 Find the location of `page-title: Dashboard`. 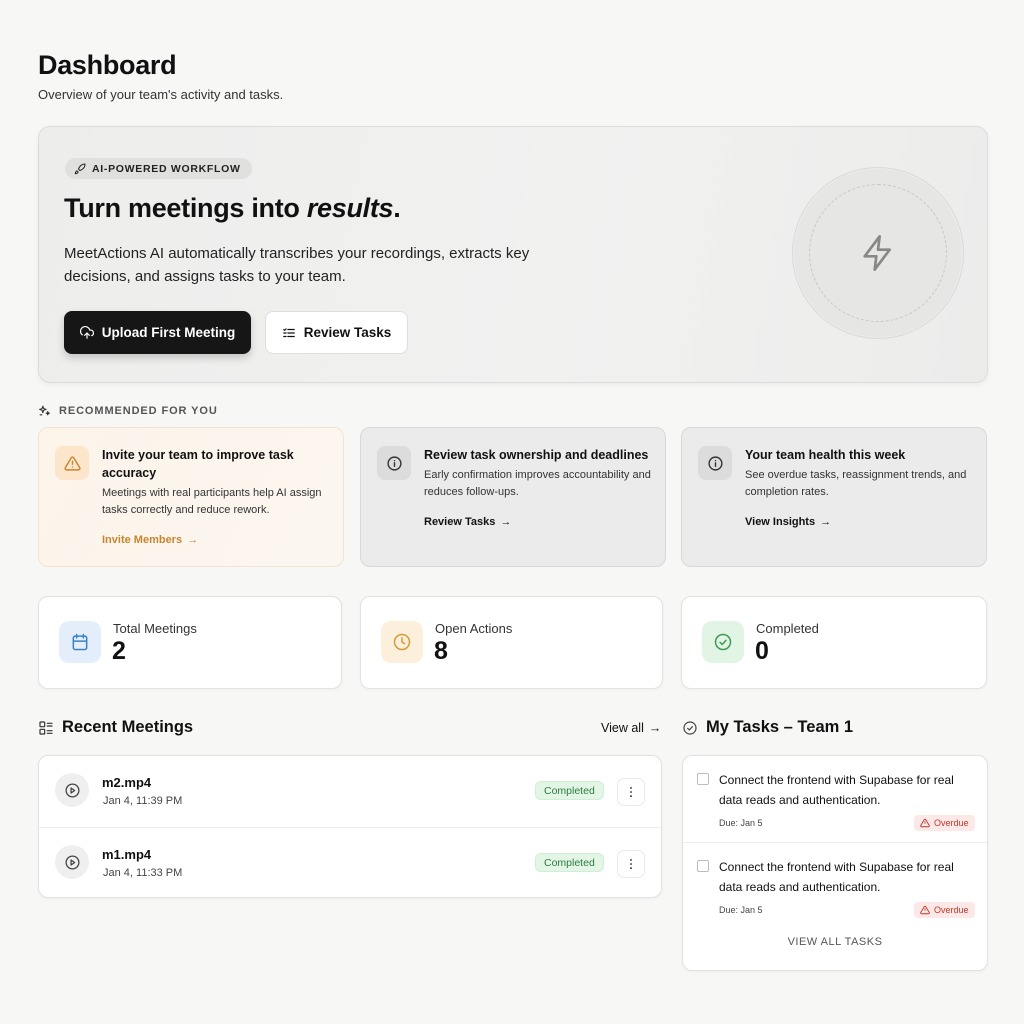

page-title: Dashboard is located at coordinates (107, 65).